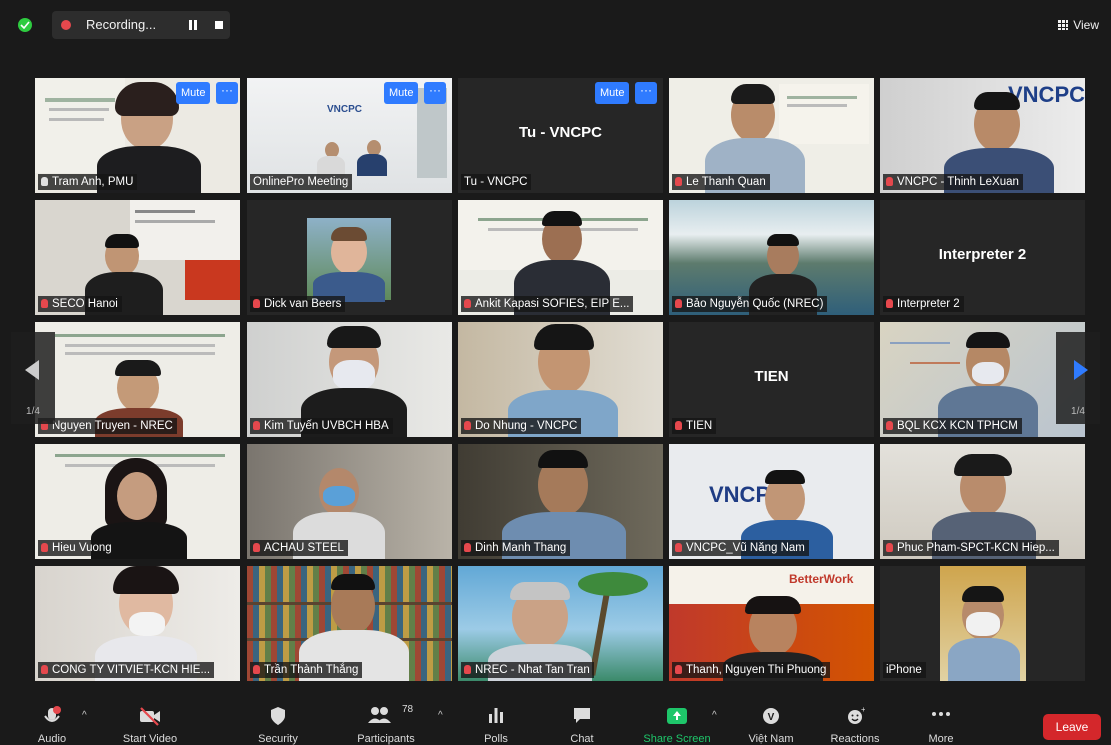 This screenshot has width=1111, height=745. What do you see at coordinates (982, 623) in the screenshot?
I see `video-tile: iPhone` at bounding box center [982, 623].